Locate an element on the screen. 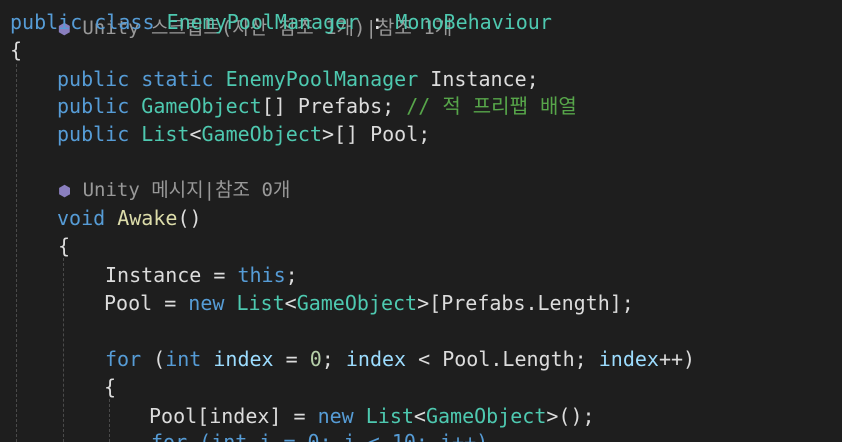 The width and height of the screenshot is (842, 442). code-line-inner-for-loop: for (int i = 0; i < 10; i++) is located at coordinates (319, 435).